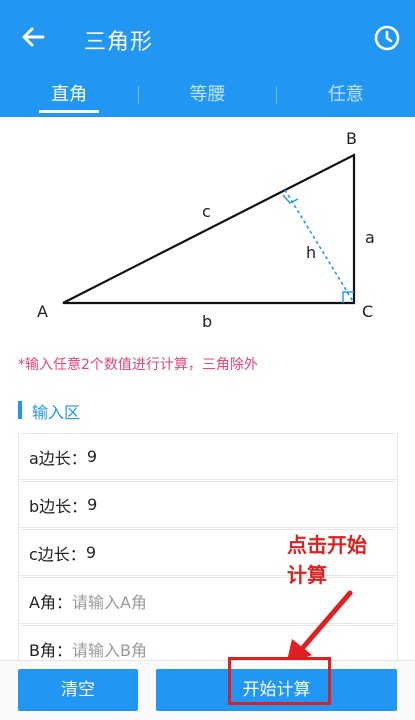  I want to click on input-hint: *输入任意2个数值进行计算，三角除外, so click(138, 365).